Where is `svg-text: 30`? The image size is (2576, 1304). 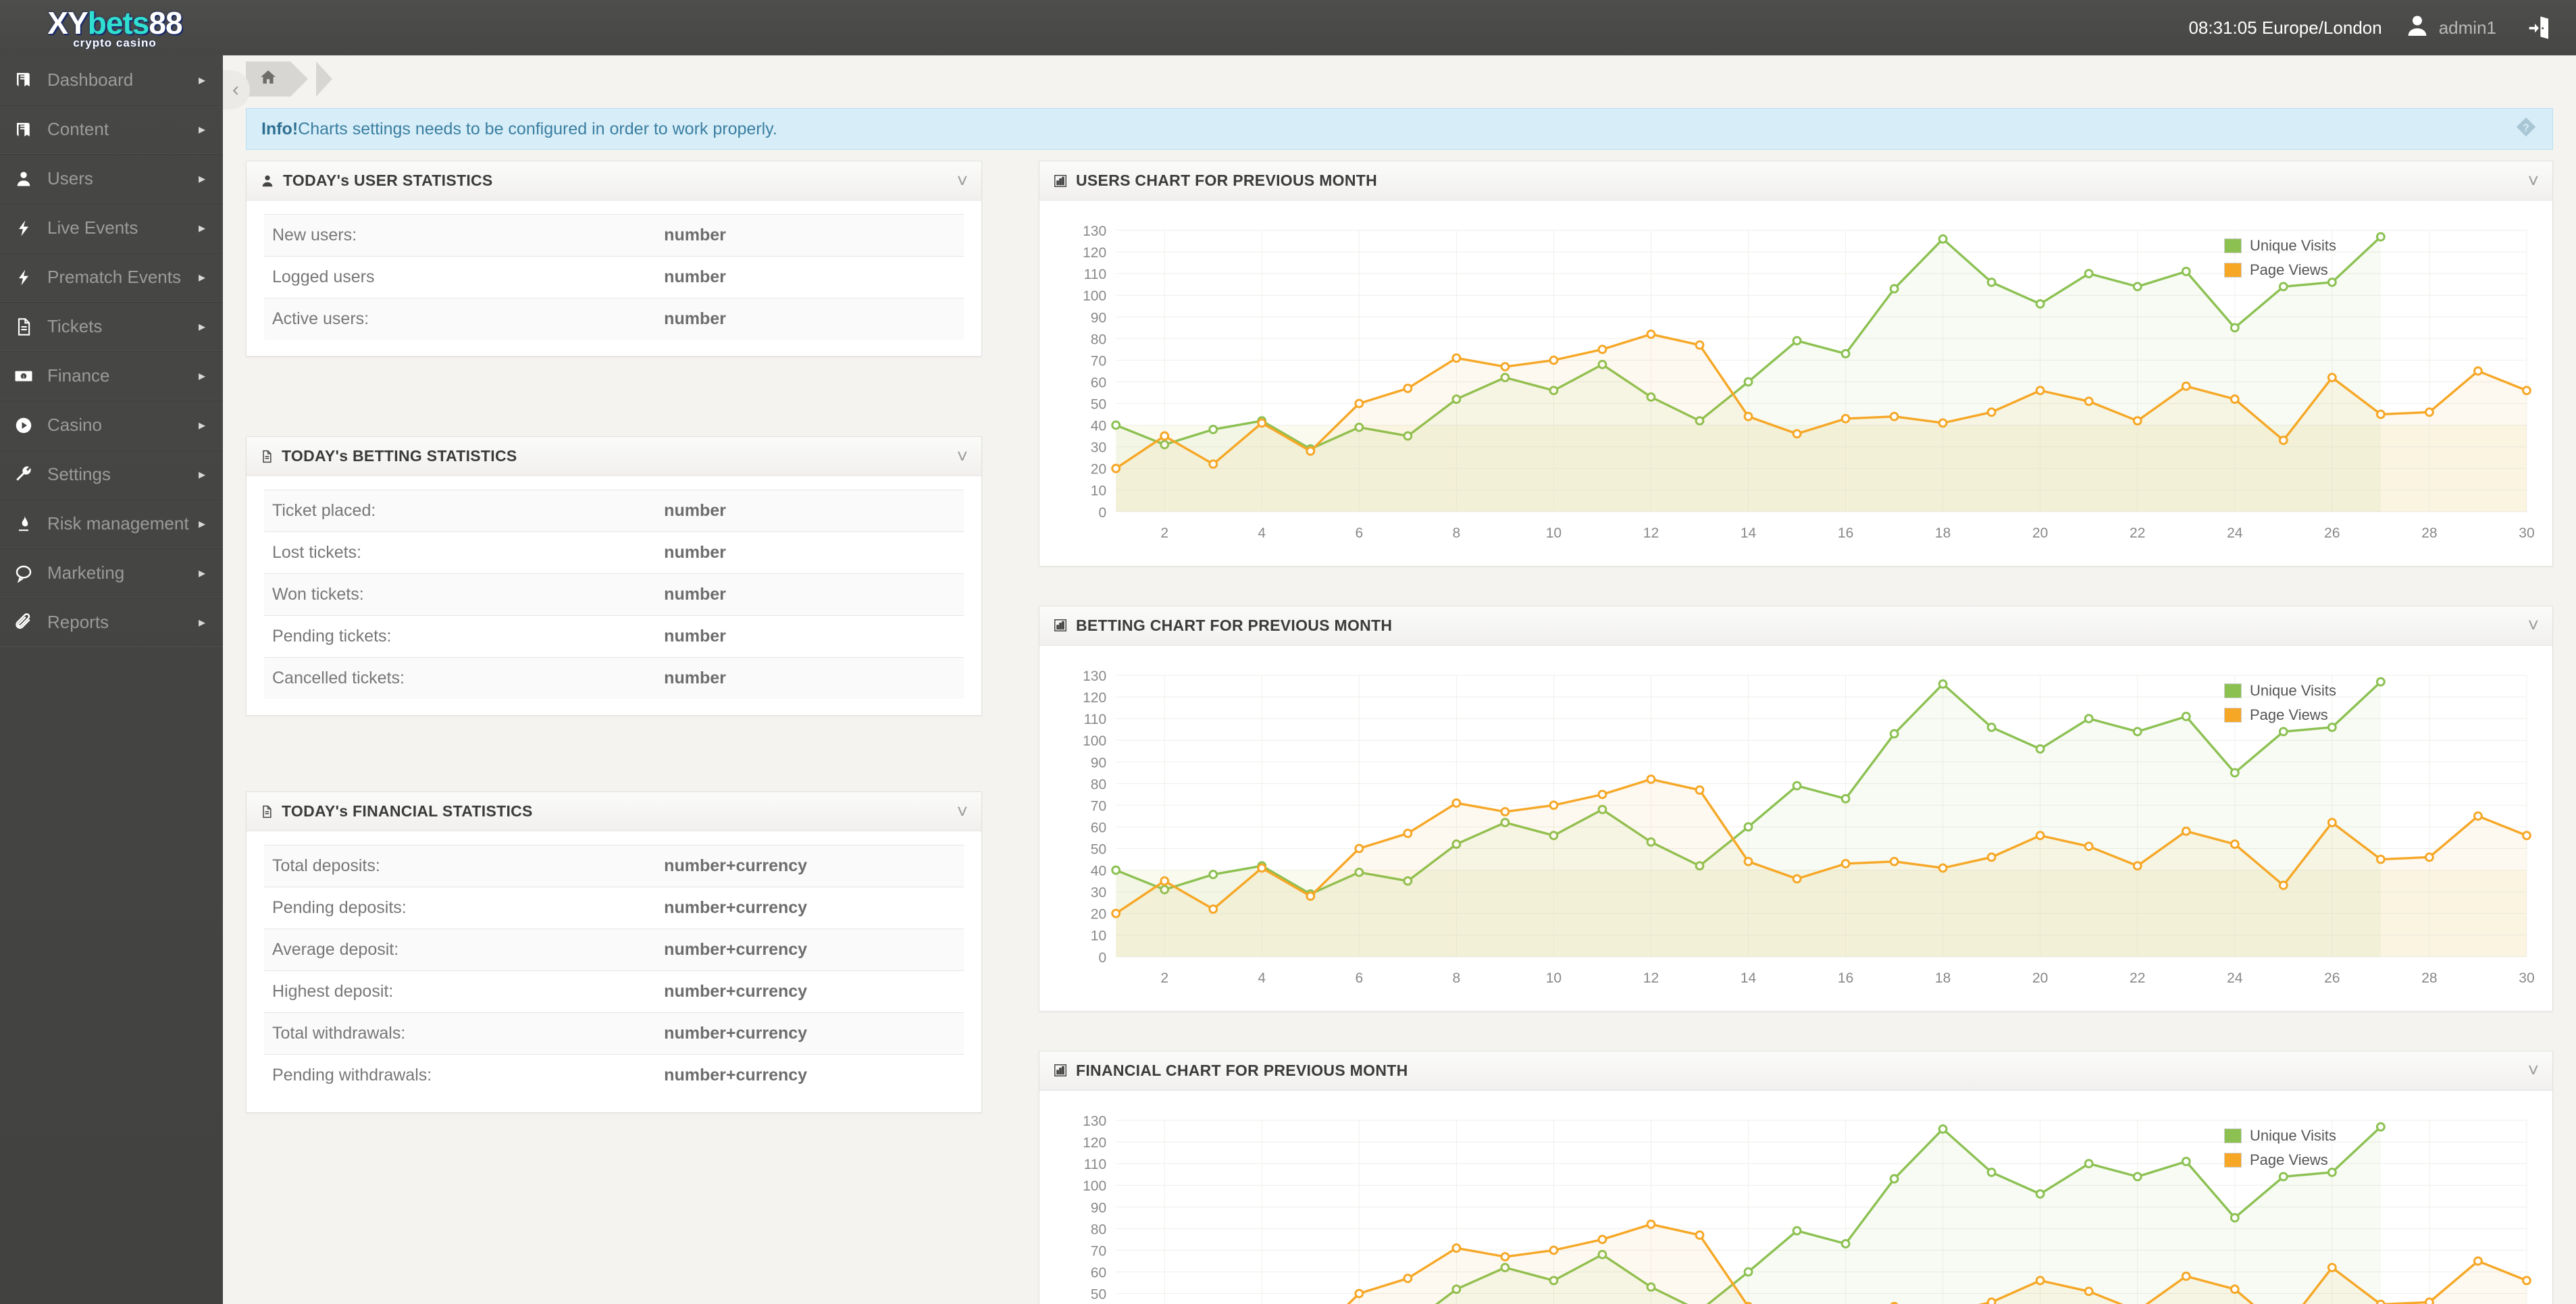
svg-text: 30 is located at coordinates (2526, 978).